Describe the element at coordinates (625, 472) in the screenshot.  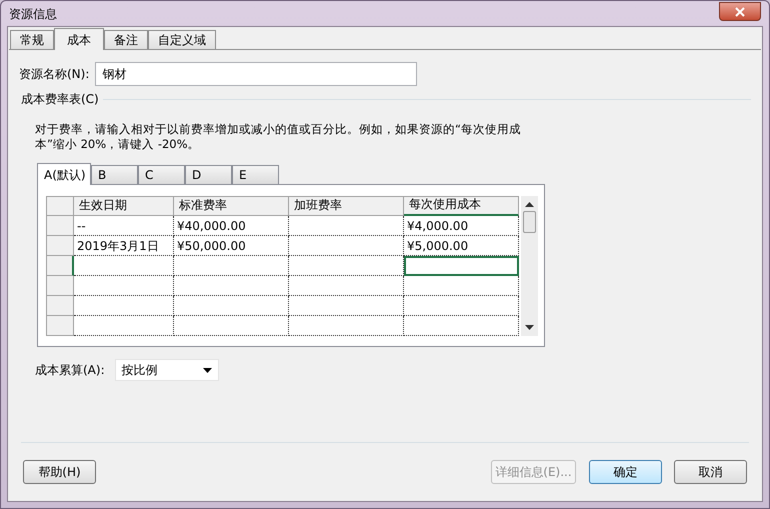
I see `dialog-button: 确定` at that location.